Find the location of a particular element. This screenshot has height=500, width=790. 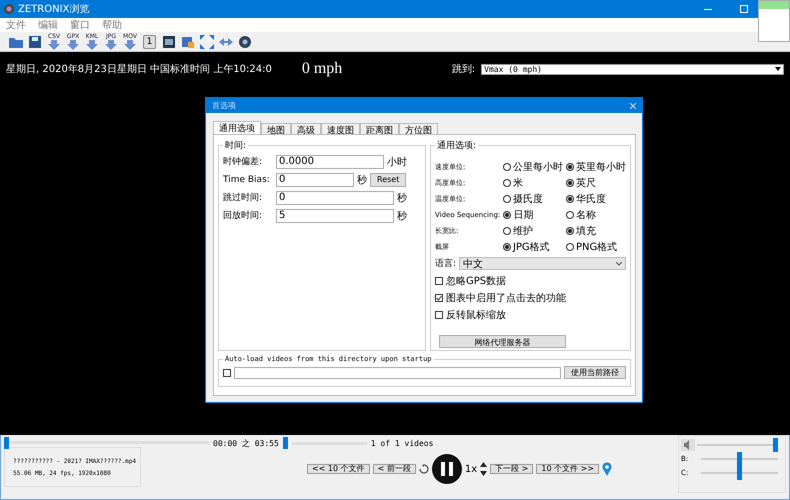

radio-label: 英尺 is located at coordinates (586, 183).